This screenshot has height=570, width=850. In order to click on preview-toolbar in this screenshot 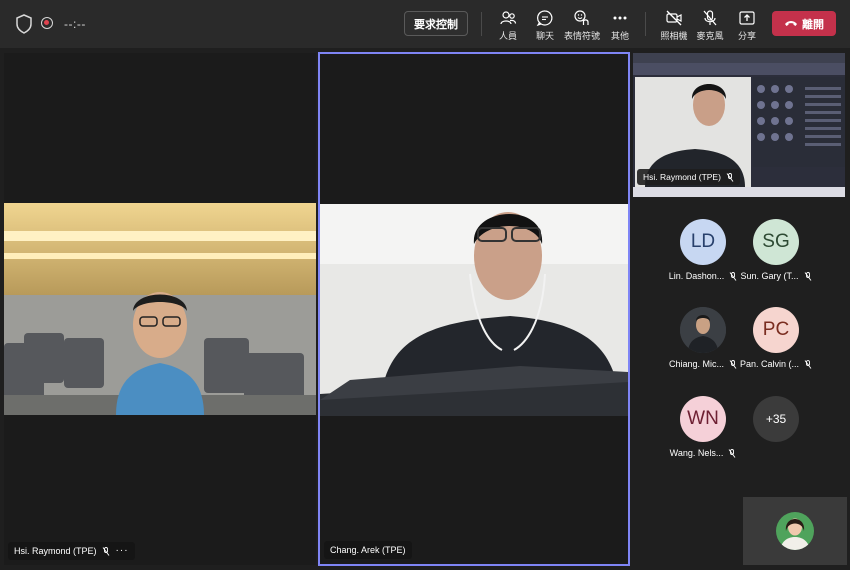, I will do `click(739, 69)`.